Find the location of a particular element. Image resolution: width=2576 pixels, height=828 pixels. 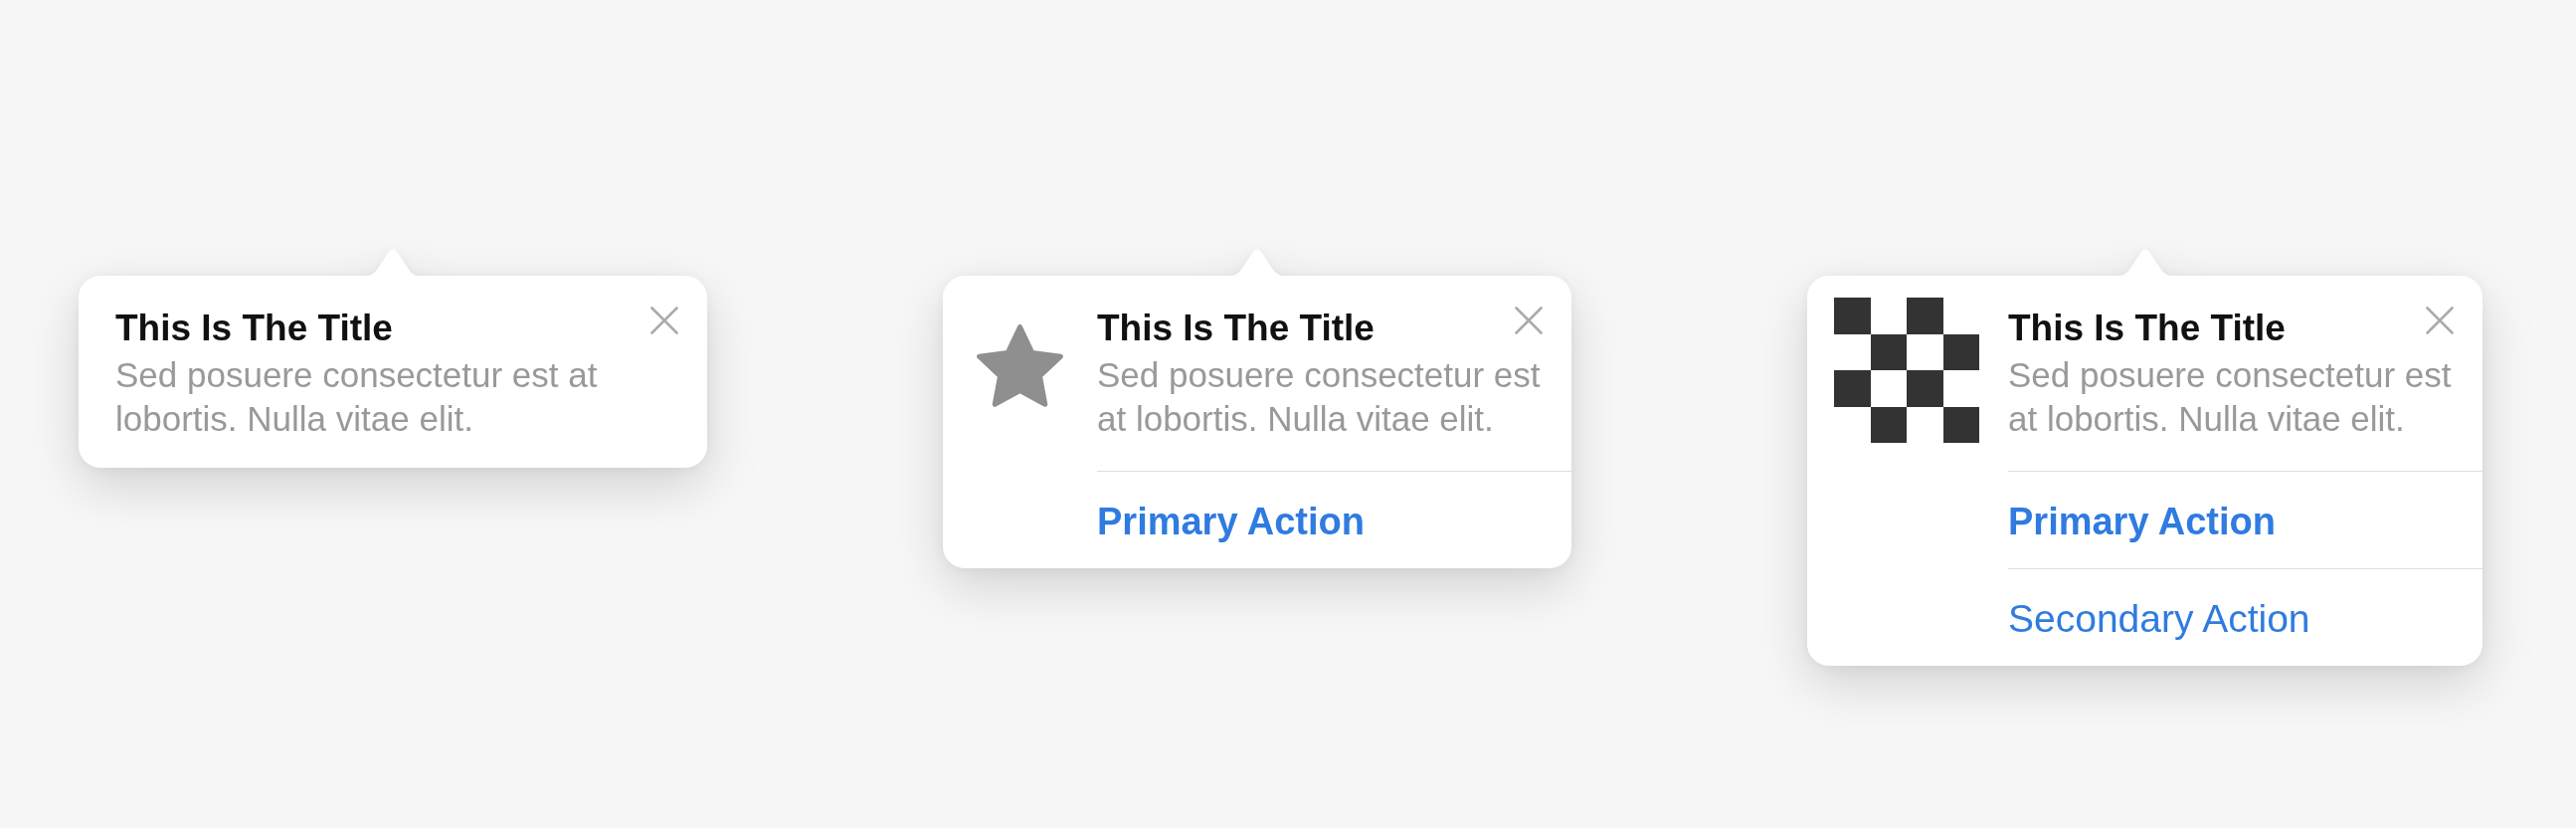

action-button: Secondary Action is located at coordinates (2159, 619).